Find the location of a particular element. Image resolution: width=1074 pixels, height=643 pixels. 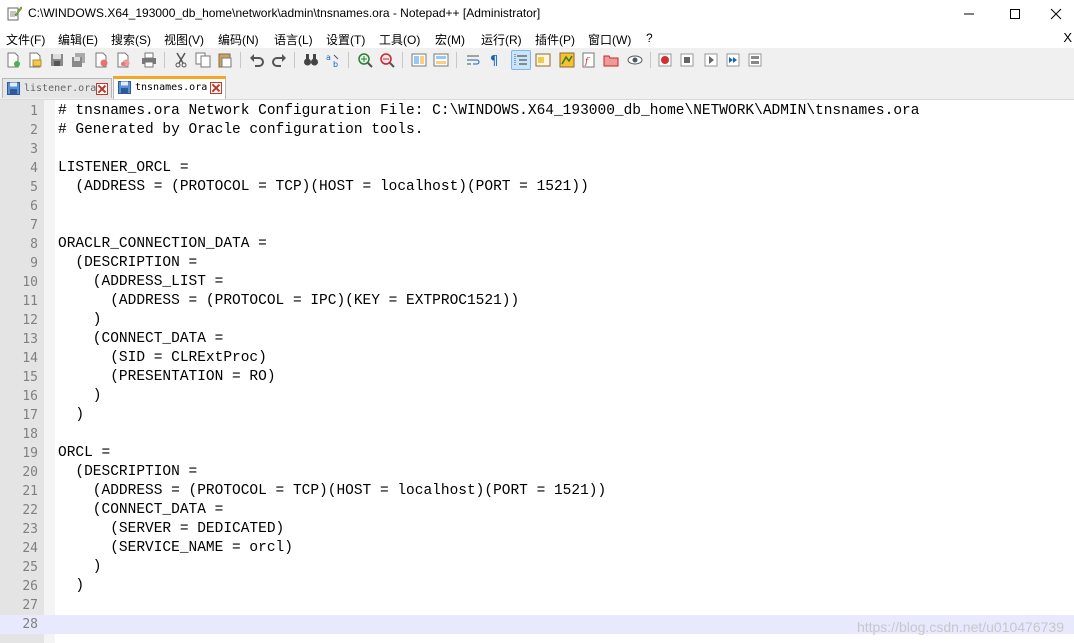

stop-recording-button is located at coordinates (687, 60).